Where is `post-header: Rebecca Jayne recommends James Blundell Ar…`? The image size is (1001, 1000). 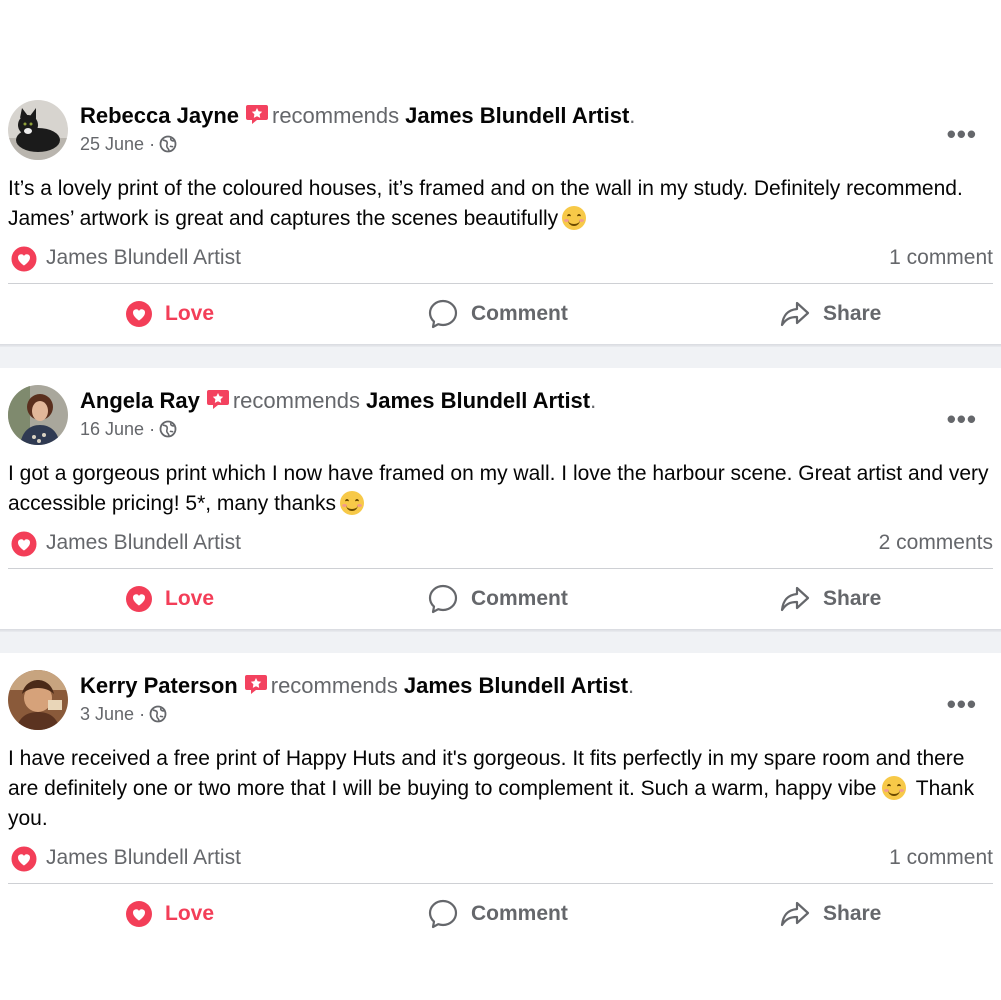 post-header: Rebecca Jayne recommends James Blundell Ar… is located at coordinates (500, 132).